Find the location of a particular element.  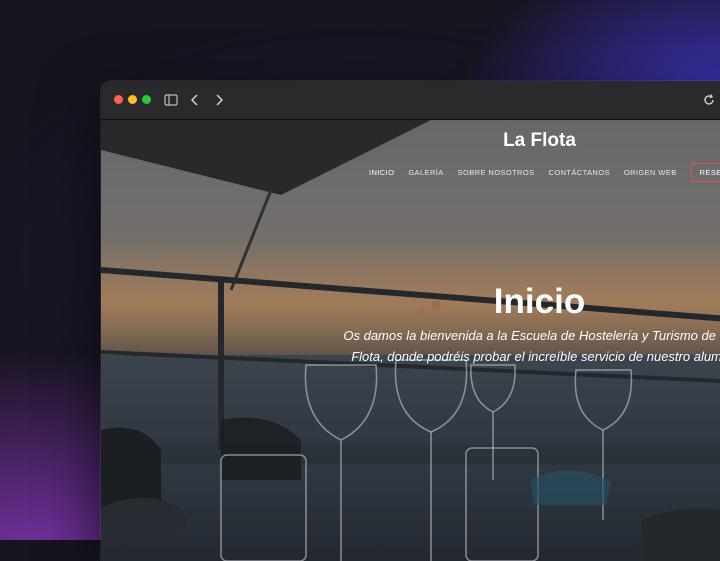

minimize-window-button is located at coordinates (132, 99).